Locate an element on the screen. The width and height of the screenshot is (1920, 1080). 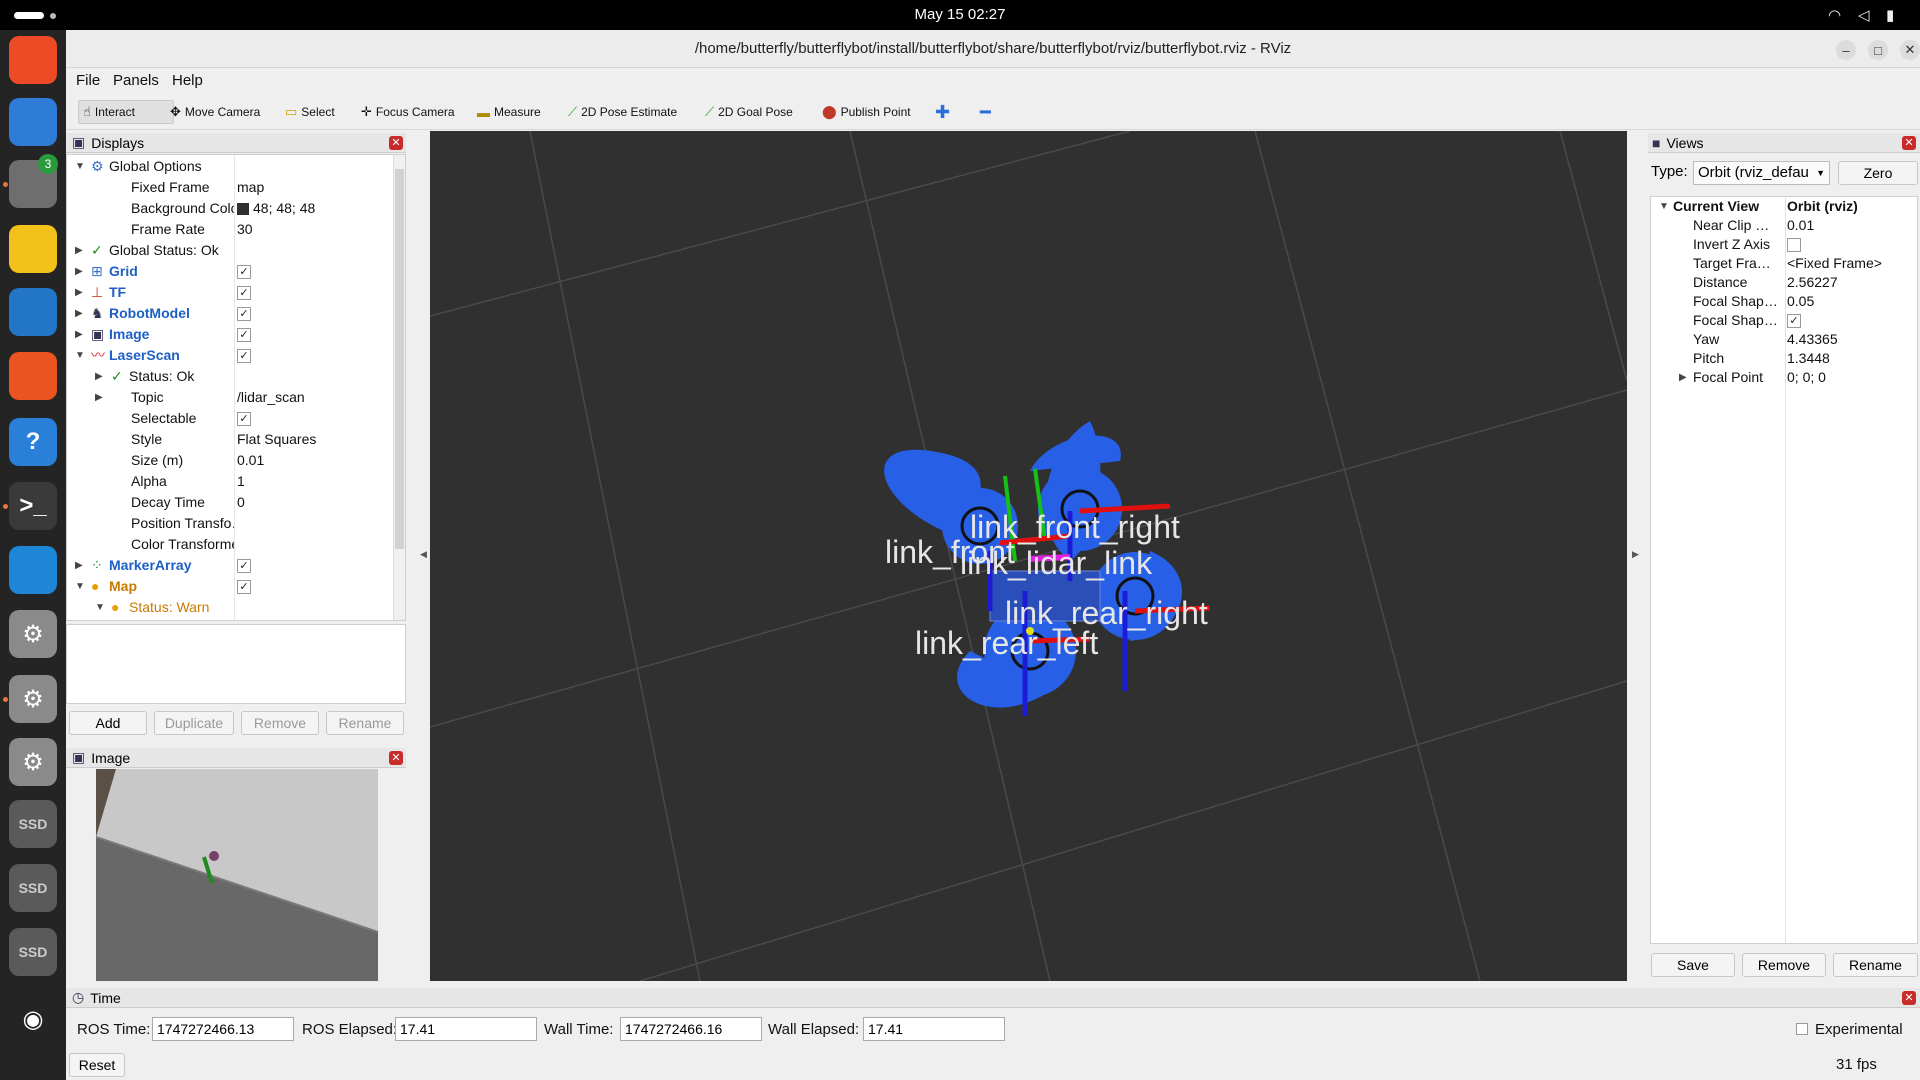
laserscan-display-checkbox: ✓ is located at coordinates (244, 355).